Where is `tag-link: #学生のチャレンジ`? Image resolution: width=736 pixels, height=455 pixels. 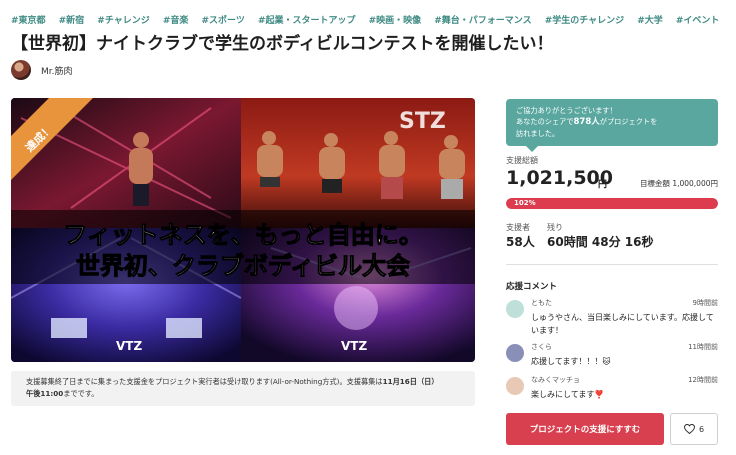
tag-link: #学生のチャレンジ is located at coordinates (584, 18).